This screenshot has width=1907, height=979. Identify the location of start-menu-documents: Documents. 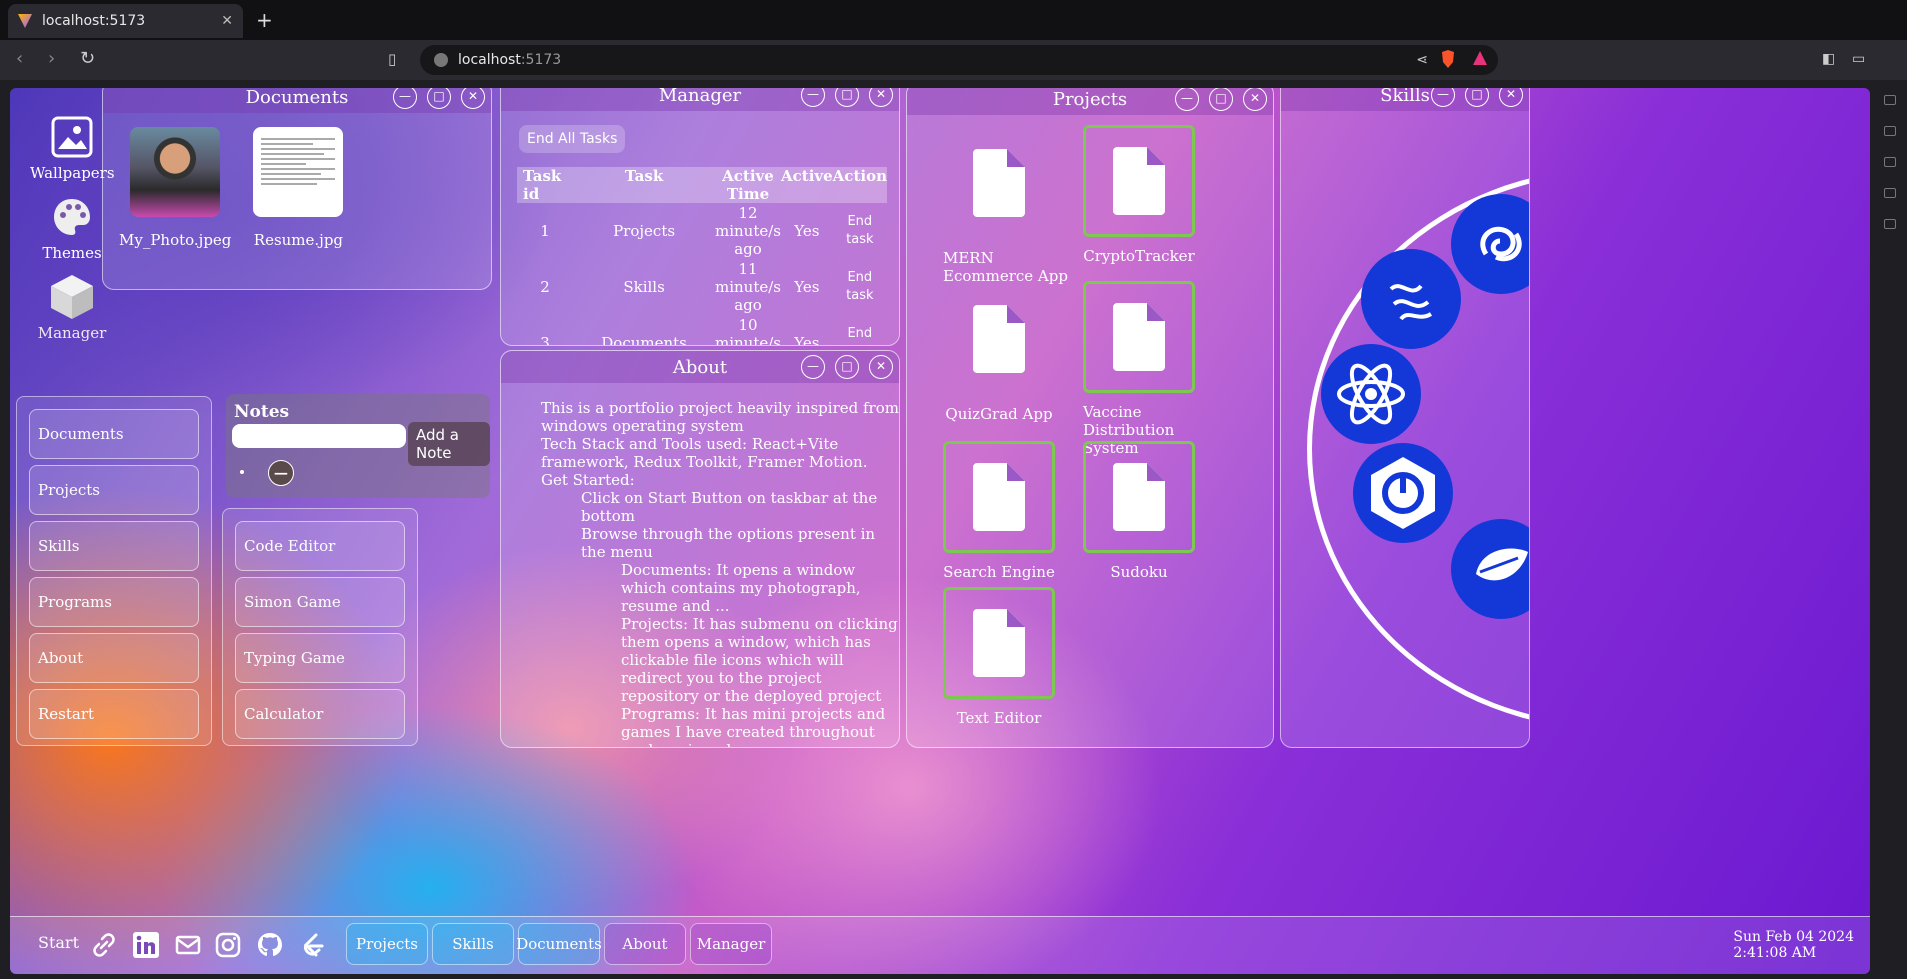
(114, 434).